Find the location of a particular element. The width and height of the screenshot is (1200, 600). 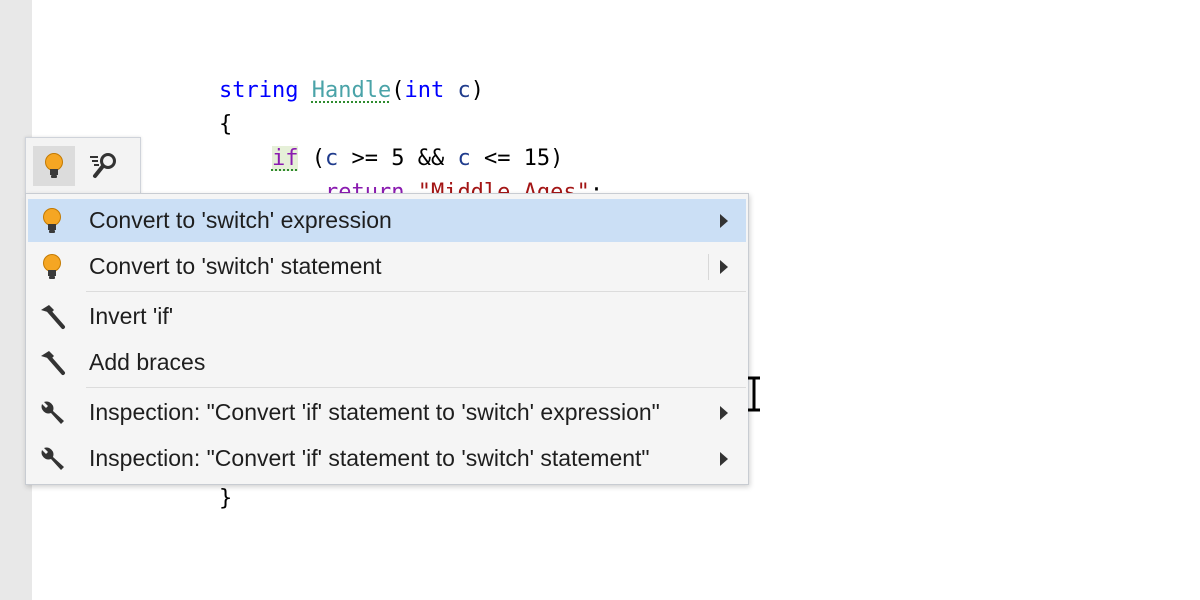

code-line-2: { is located at coordinates (225, 125).